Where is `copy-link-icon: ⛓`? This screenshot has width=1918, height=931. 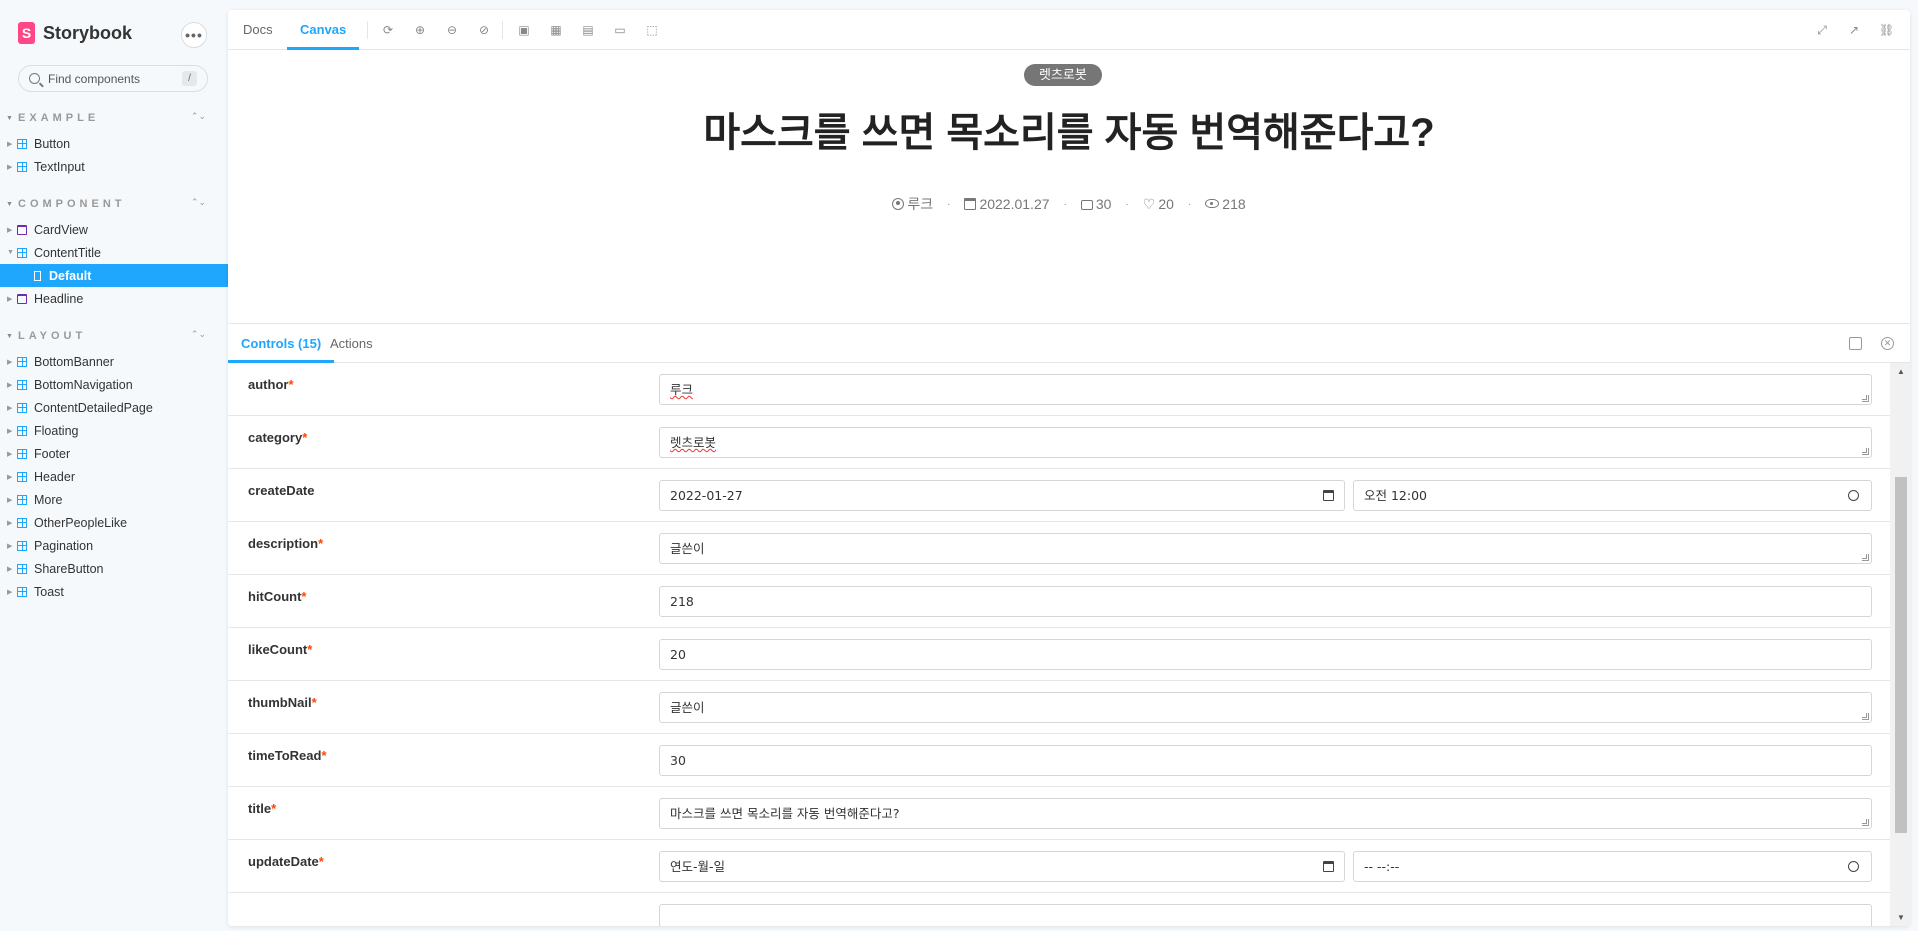
copy-link-icon: ⛓ is located at coordinates (1886, 30).